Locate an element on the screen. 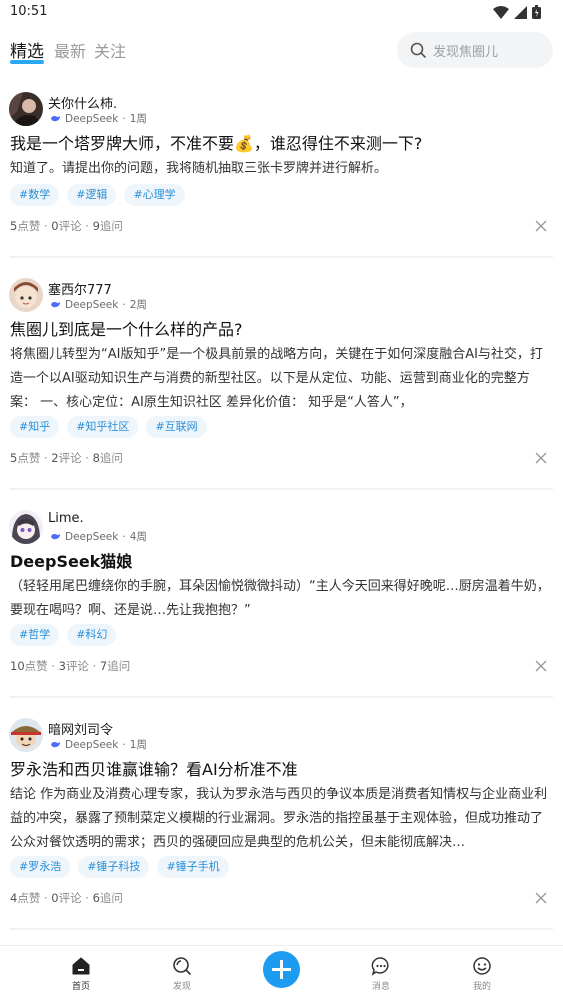 The height and width of the screenshot is (1001, 563). wifi-icon is located at coordinates (501, 12).